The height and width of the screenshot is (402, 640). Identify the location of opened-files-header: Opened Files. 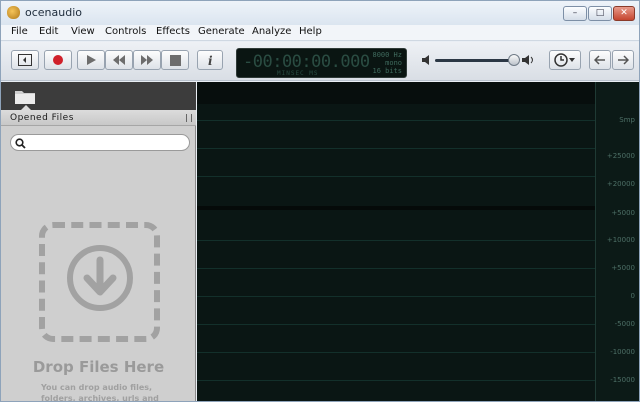
(98, 118).